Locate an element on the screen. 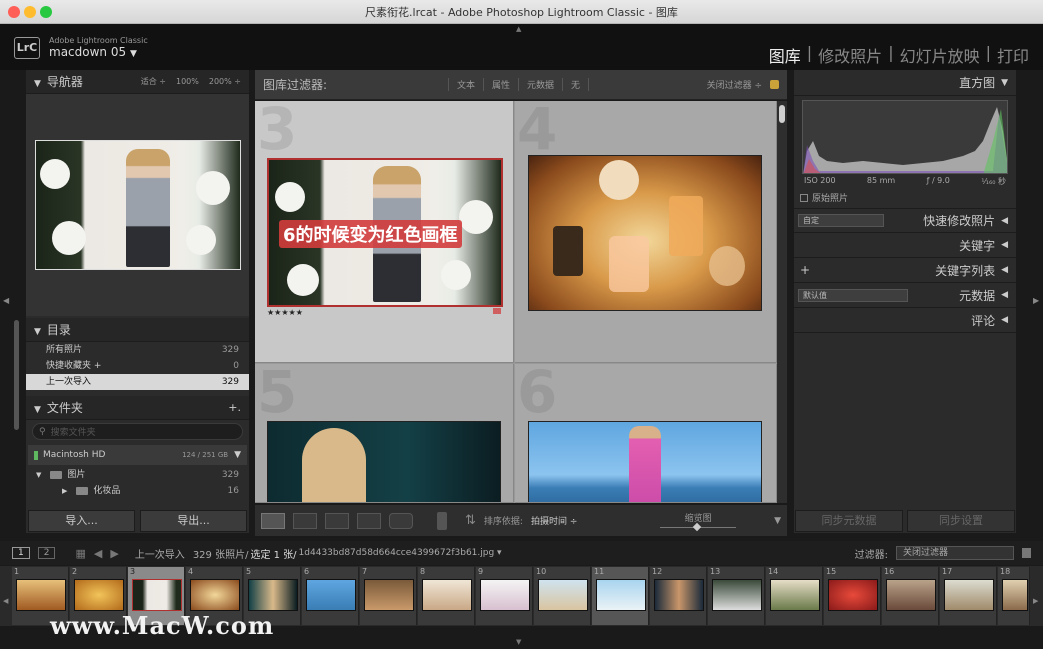 The image size is (1043, 649). keywording-header: 关键字 ◀ is located at coordinates (905, 245).